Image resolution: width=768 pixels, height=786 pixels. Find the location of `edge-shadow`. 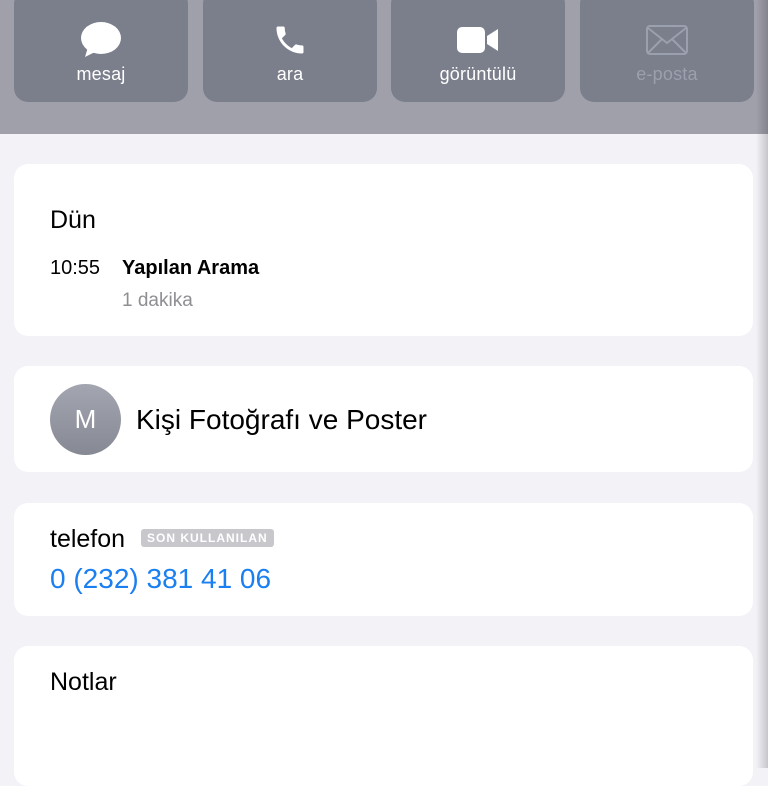

edge-shadow is located at coordinates (762, 384).